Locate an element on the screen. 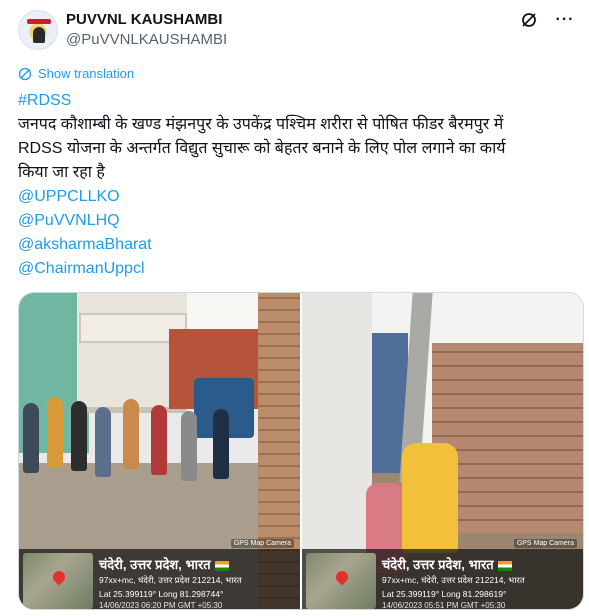 The width and height of the screenshot is (589, 616). gps-coords: Lat 25.399119° Long 81.298619° is located at coordinates (444, 594).